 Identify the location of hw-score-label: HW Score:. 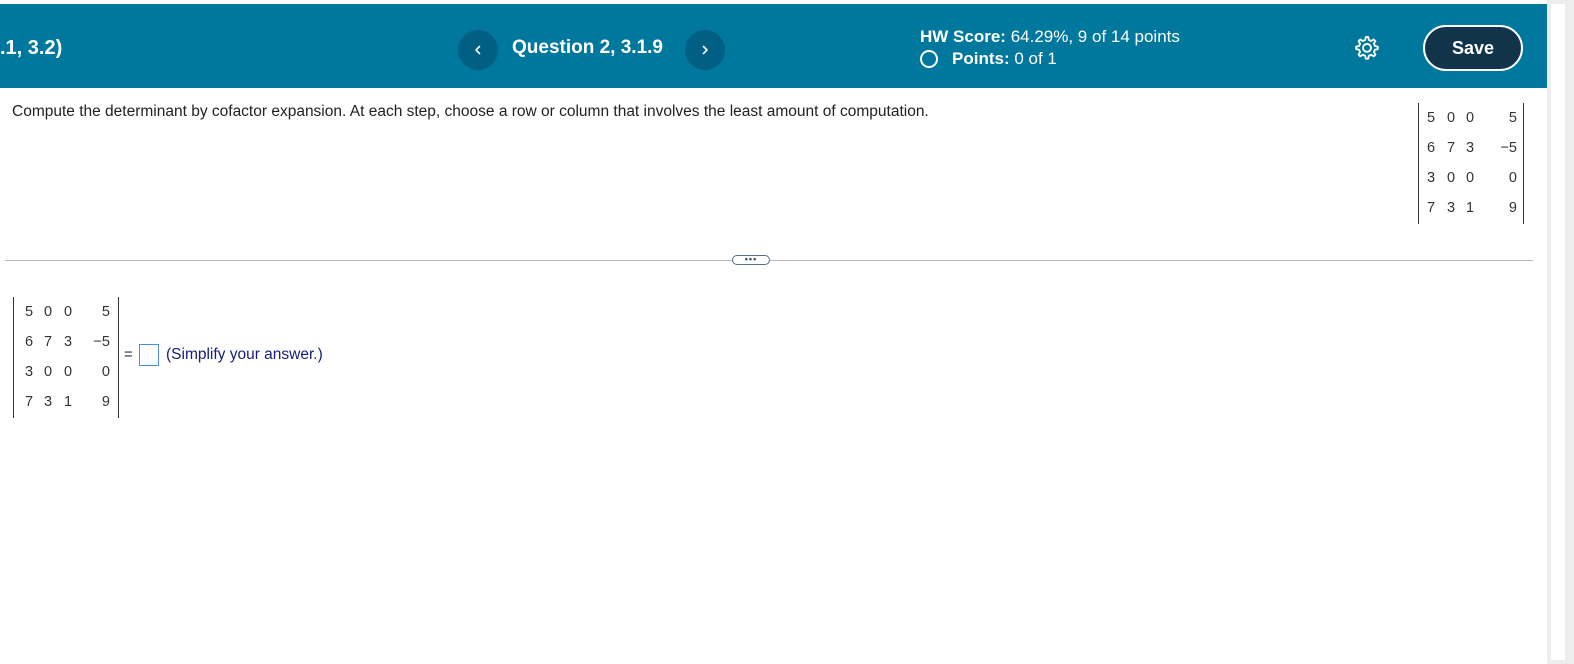
(963, 36).